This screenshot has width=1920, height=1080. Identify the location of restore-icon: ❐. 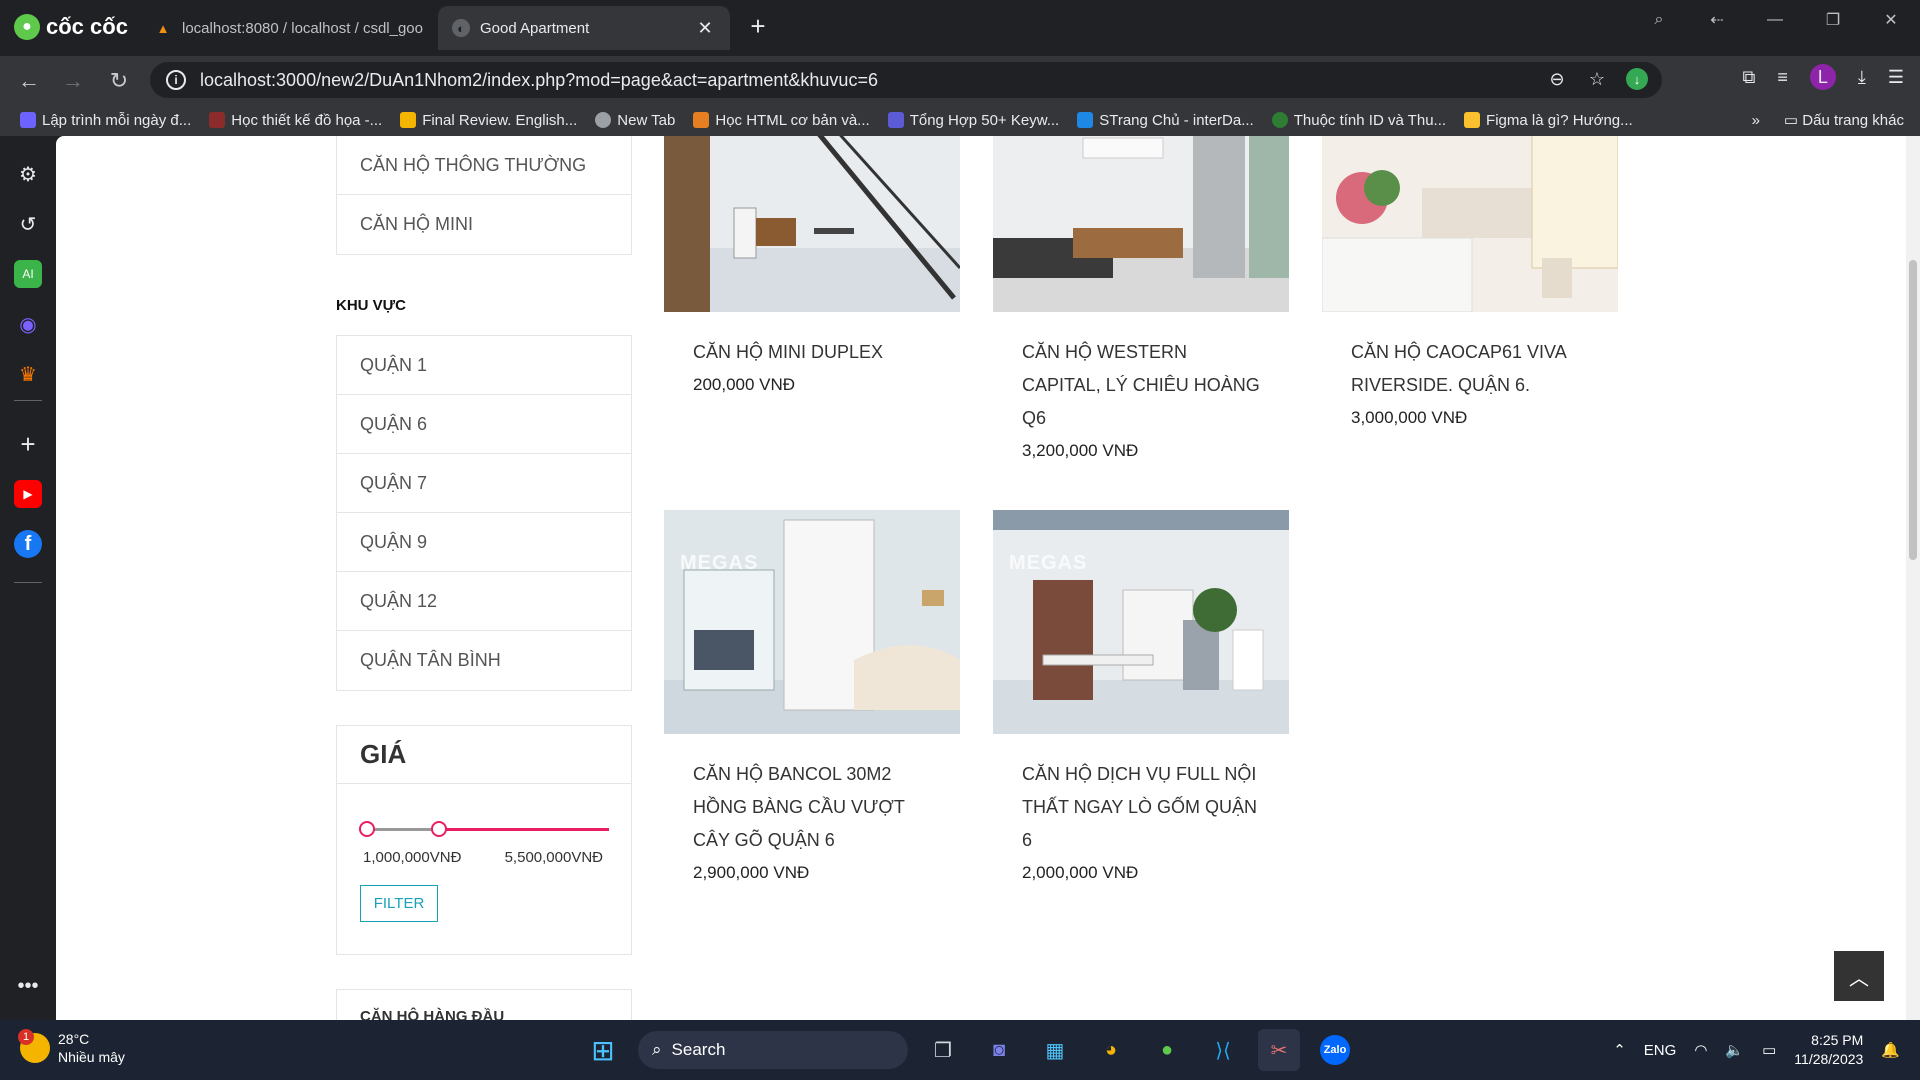
(1833, 20).